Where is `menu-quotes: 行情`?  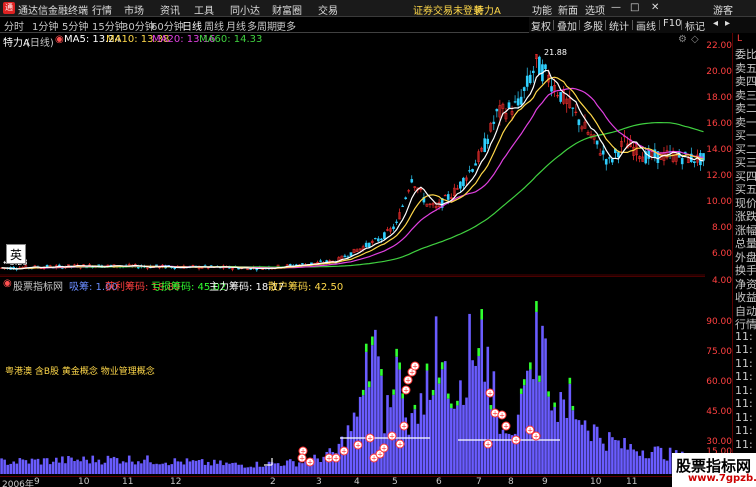 menu-quotes: 行情 is located at coordinates (102, 9).